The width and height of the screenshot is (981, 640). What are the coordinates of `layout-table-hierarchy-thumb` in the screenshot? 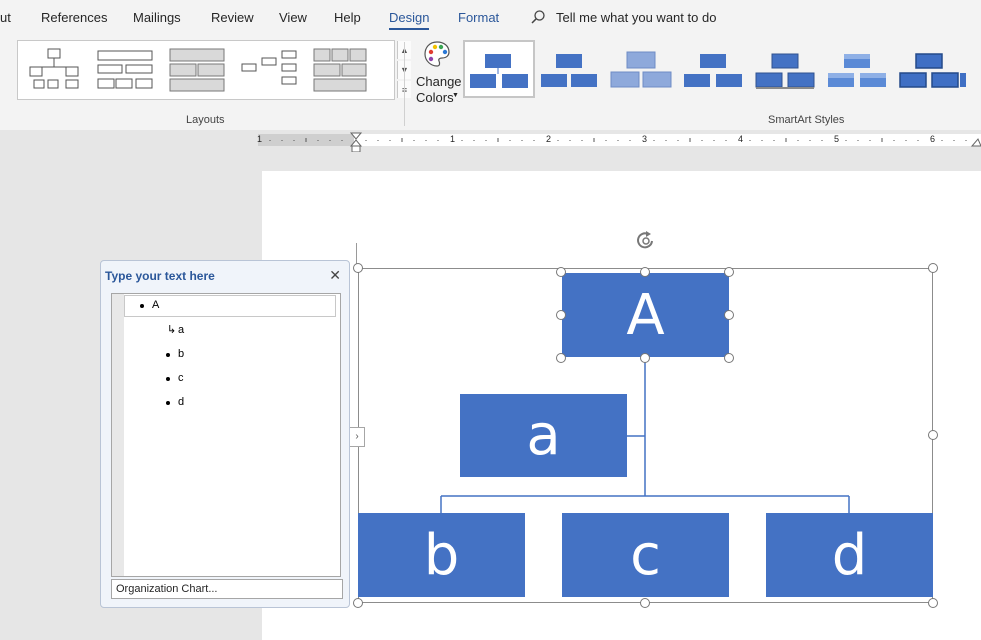 It's located at (341, 70).